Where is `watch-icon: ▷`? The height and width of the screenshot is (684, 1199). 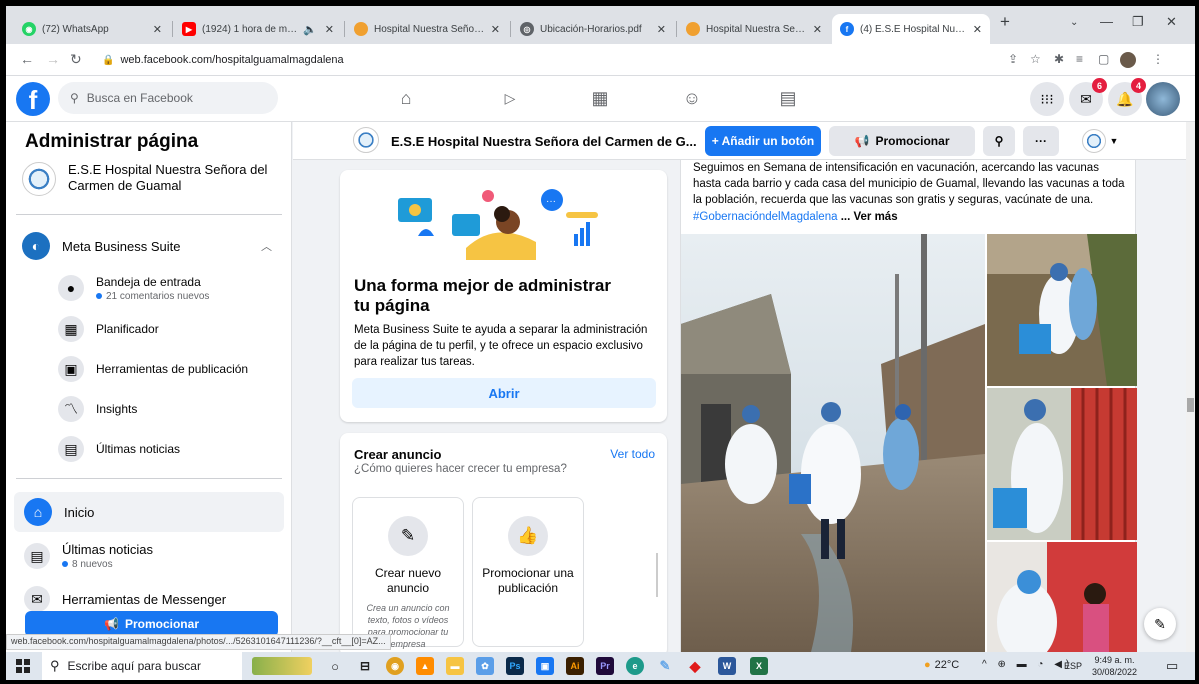
watch-icon: ▷ is located at coordinates (510, 98).